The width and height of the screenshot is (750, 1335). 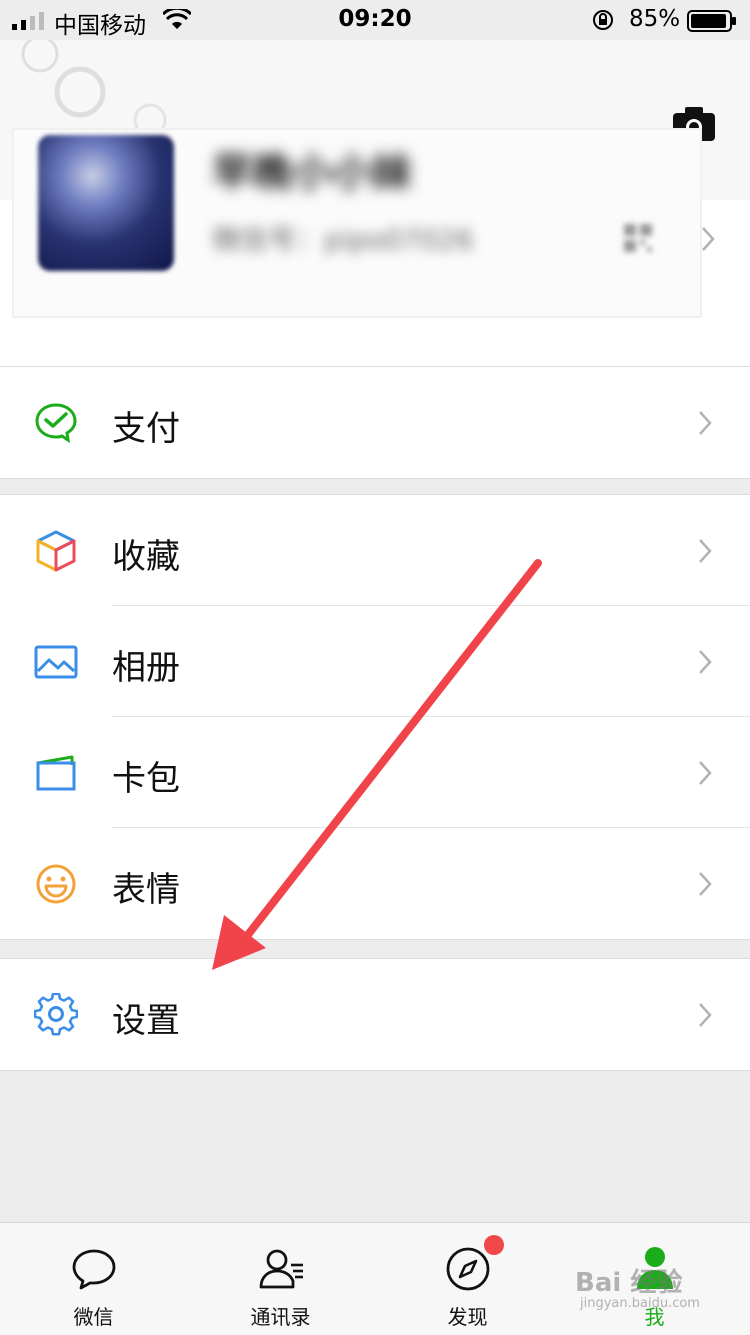 What do you see at coordinates (375, 550) in the screenshot?
I see `menu-item-favorites: 收藏` at bounding box center [375, 550].